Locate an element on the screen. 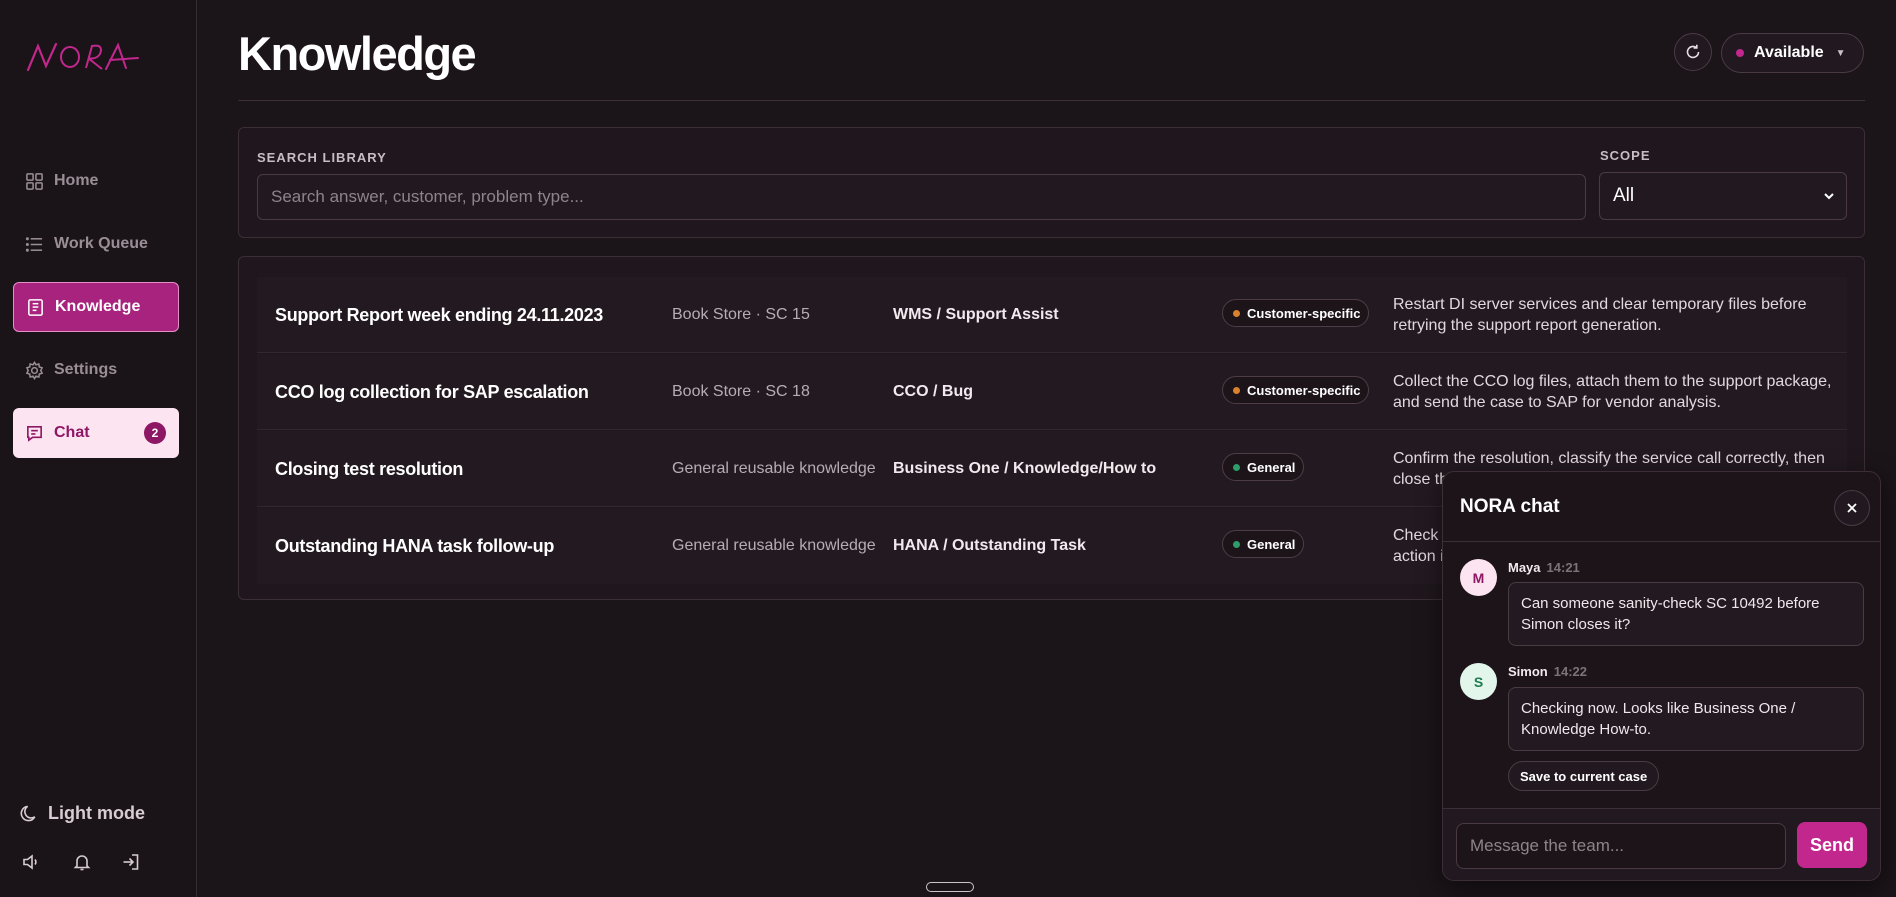  list-icon is located at coordinates (34, 244).